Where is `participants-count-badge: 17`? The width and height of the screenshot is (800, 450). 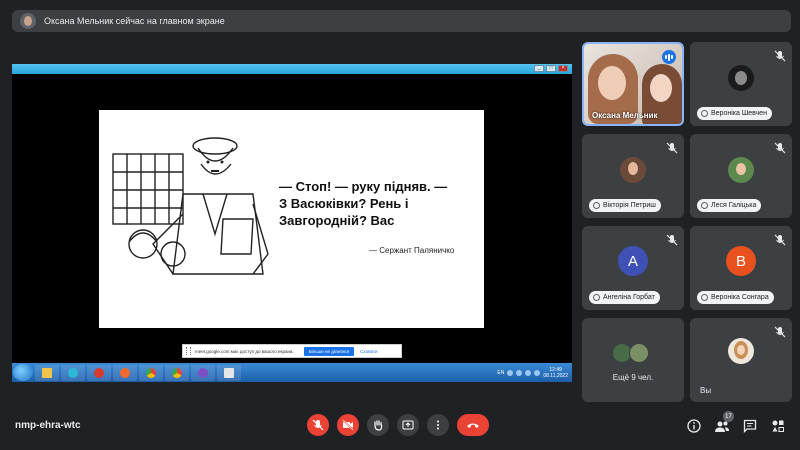
participants-count-badge: 17 is located at coordinates (728, 416).